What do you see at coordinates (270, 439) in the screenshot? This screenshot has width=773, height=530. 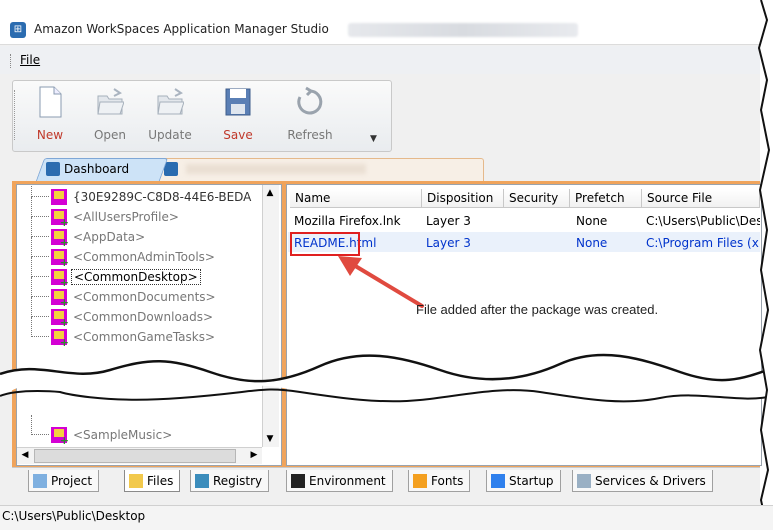 I see `scroll-down-icon: ▼` at bounding box center [270, 439].